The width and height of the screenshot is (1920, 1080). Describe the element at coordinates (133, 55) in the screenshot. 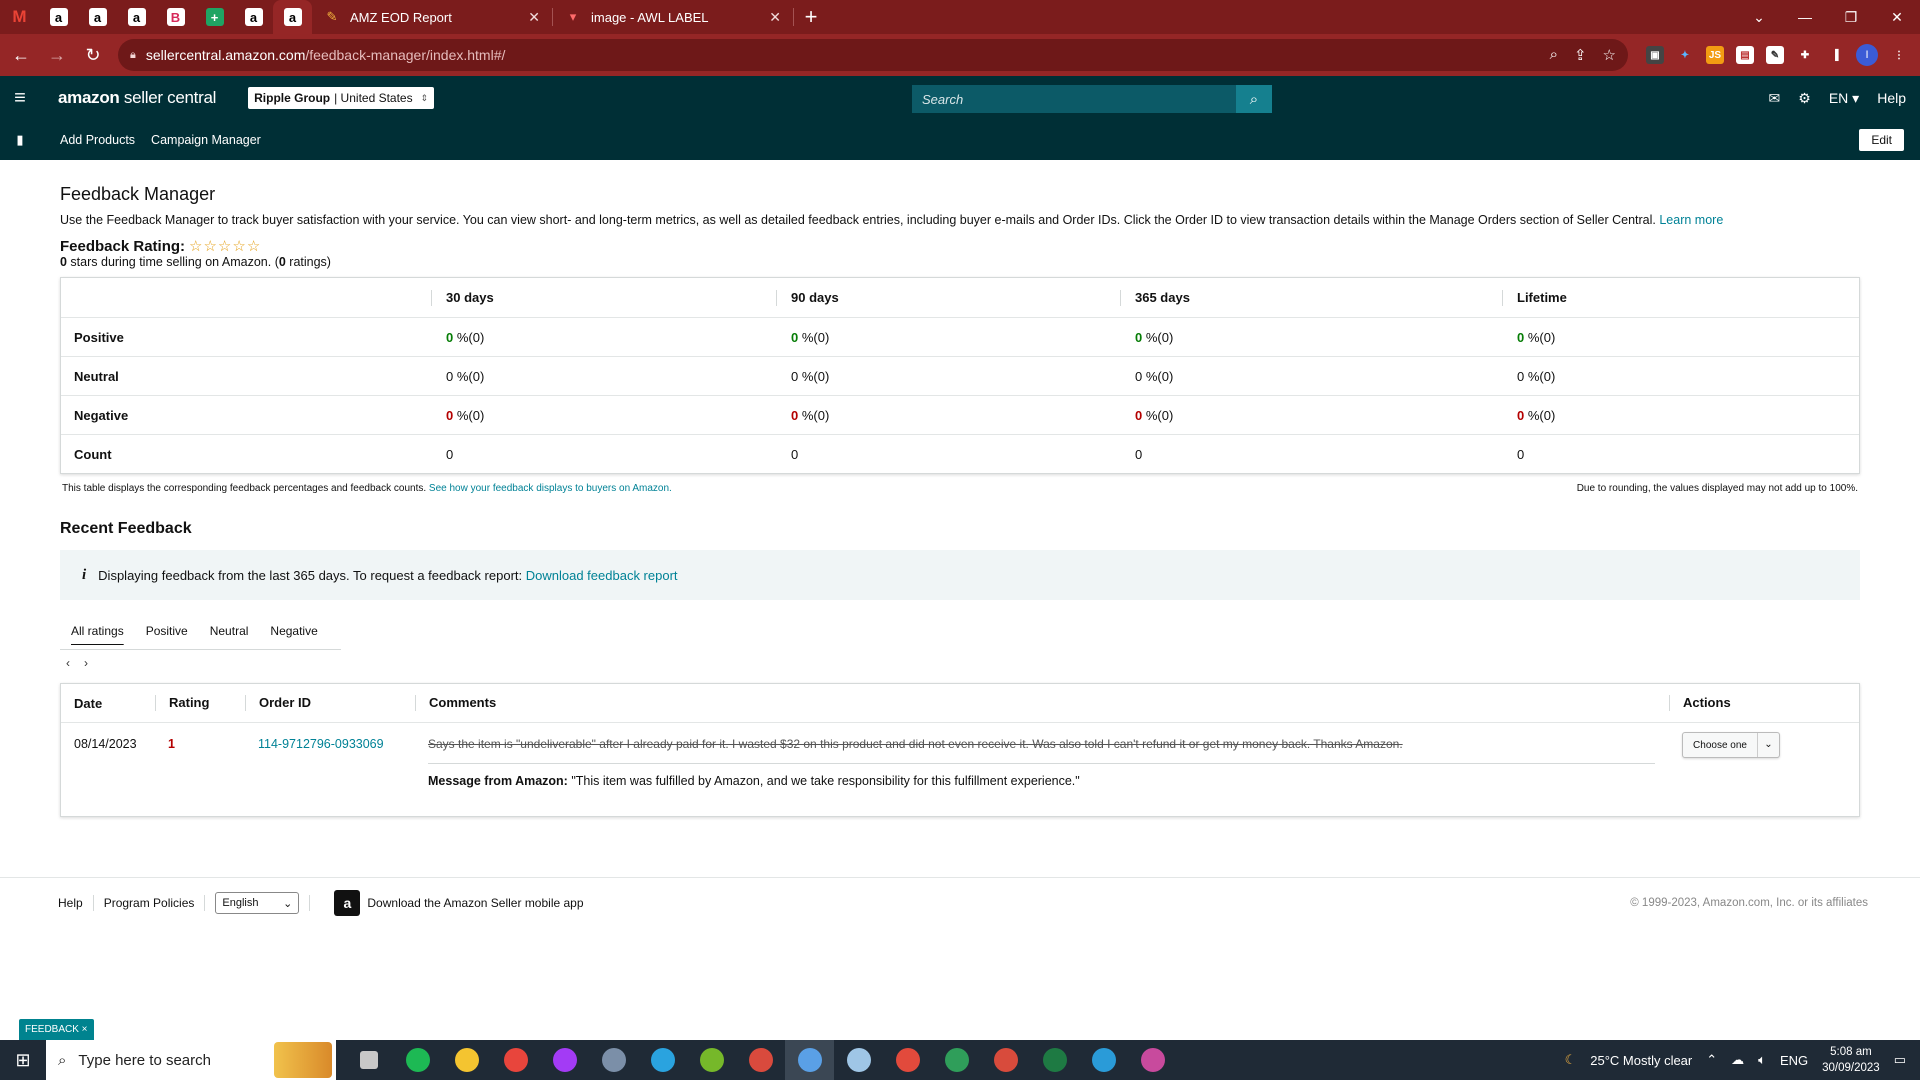

I see `lock-icon: 🔒︎` at that location.